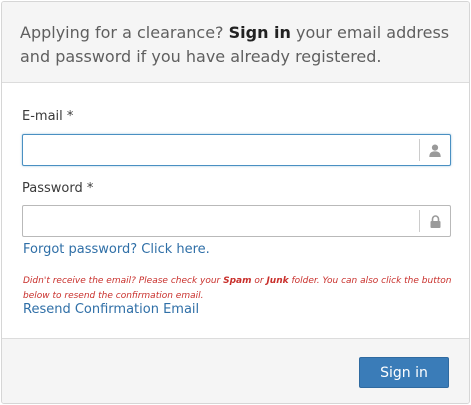 Image resolution: width=471 pixels, height=405 pixels. What do you see at coordinates (259, 32) in the screenshot?
I see `header-text-strong: Sign in` at bounding box center [259, 32].